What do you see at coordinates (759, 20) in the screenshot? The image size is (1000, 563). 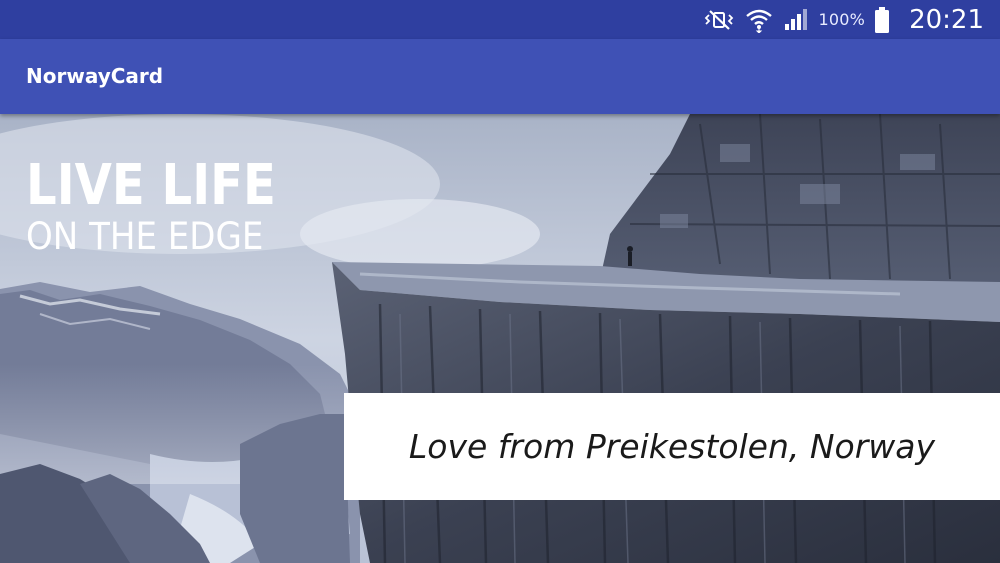 I see `wifi-icon` at bounding box center [759, 20].